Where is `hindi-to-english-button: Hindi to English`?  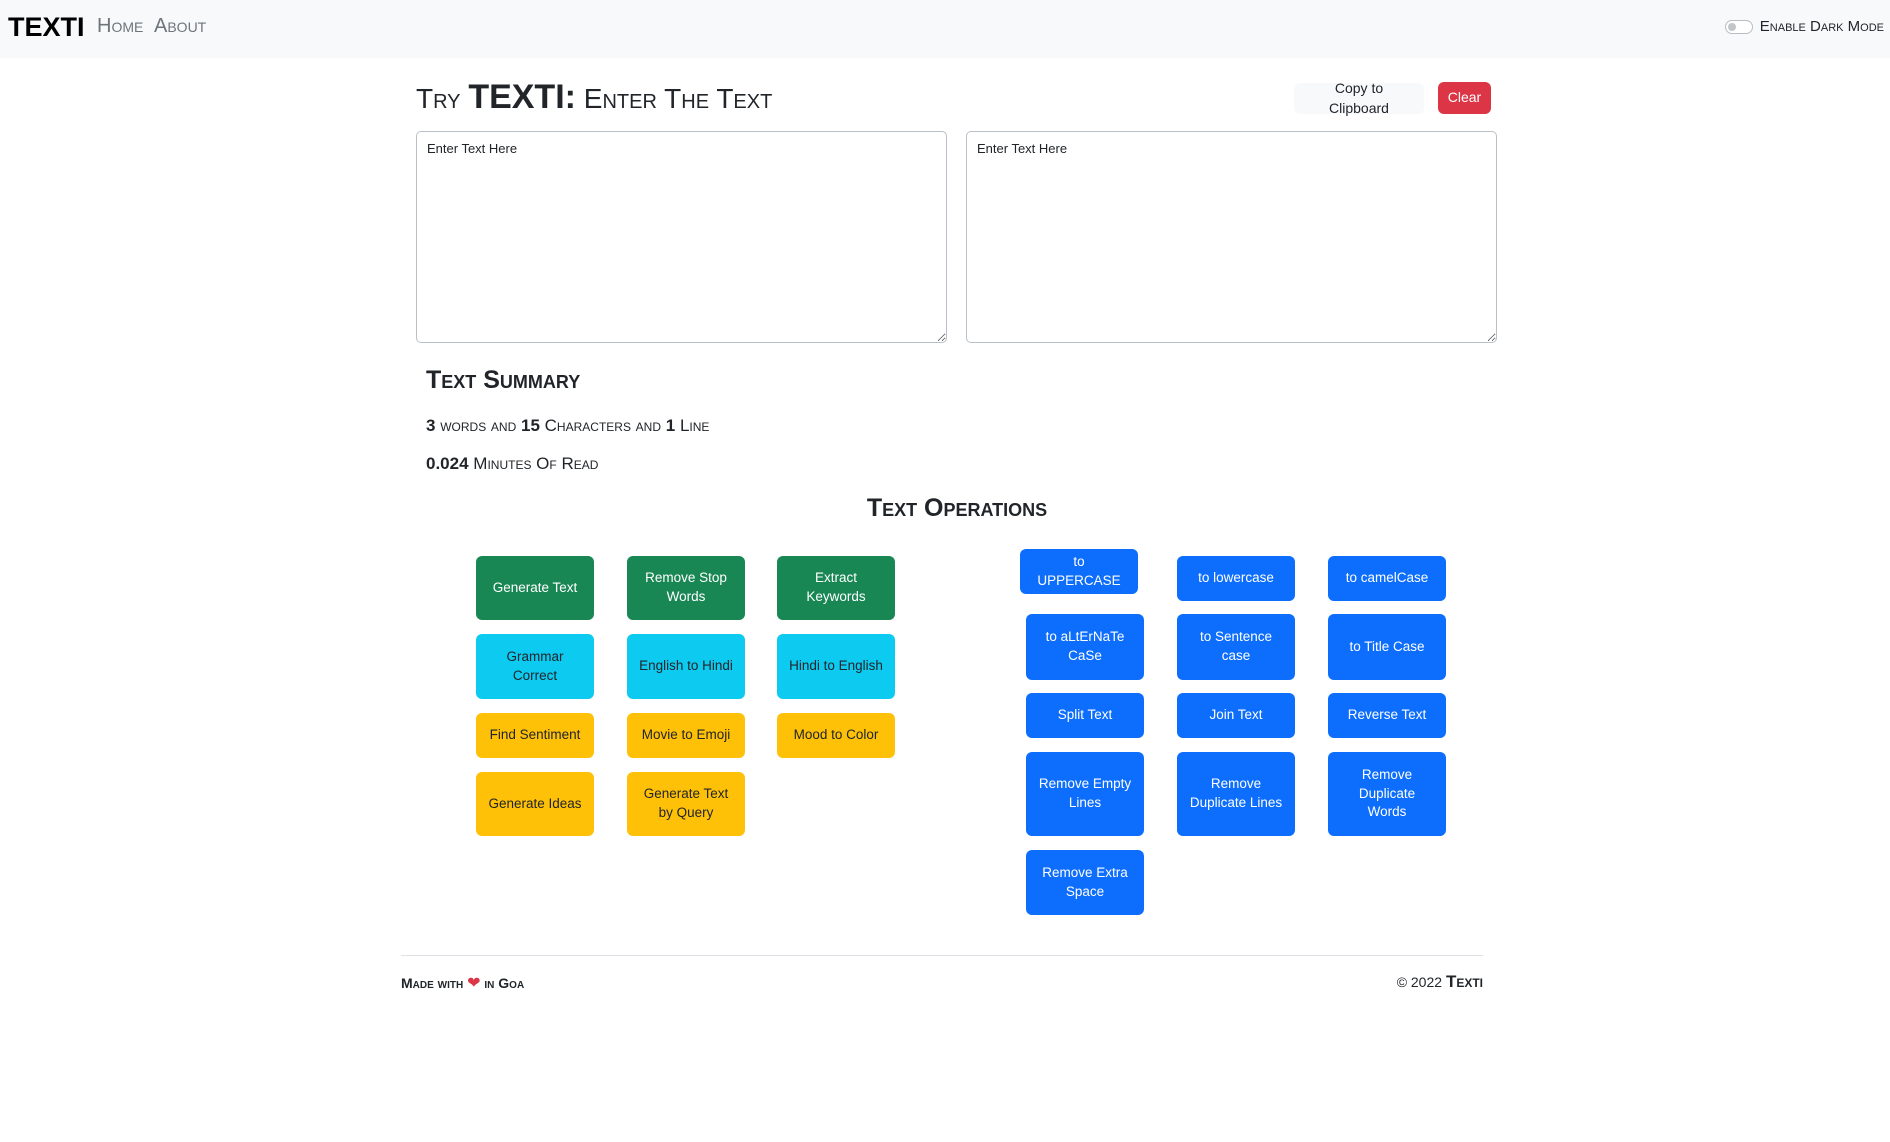 hindi-to-english-button: Hindi to English is located at coordinates (836, 666).